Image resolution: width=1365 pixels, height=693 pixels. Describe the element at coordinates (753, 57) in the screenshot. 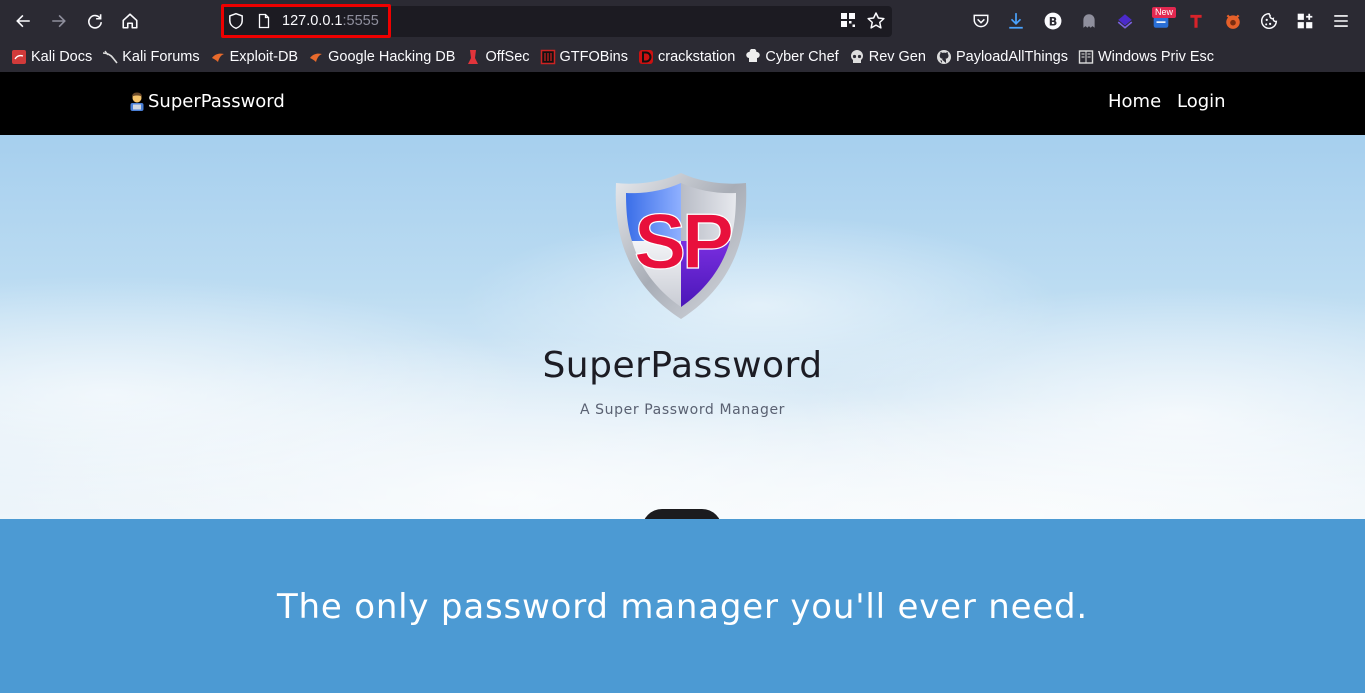

I see `cyber-chef-icon` at that location.